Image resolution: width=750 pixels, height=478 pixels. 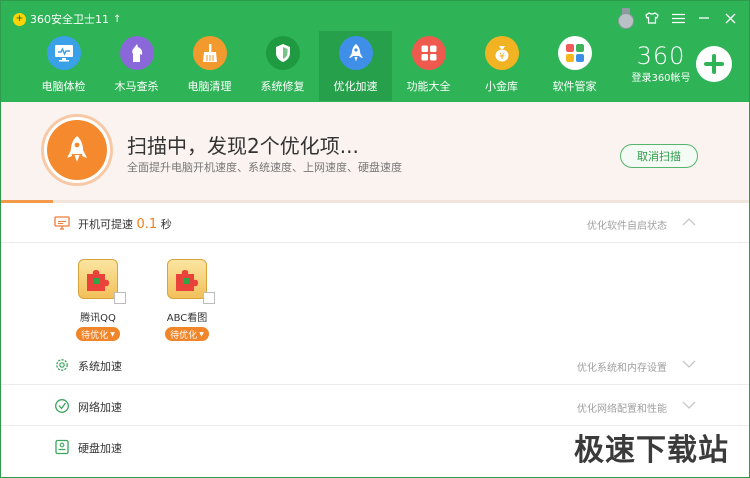 What do you see at coordinates (428, 86) in the screenshot?
I see `nav-label: 功能大全` at bounding box center [428, 86].